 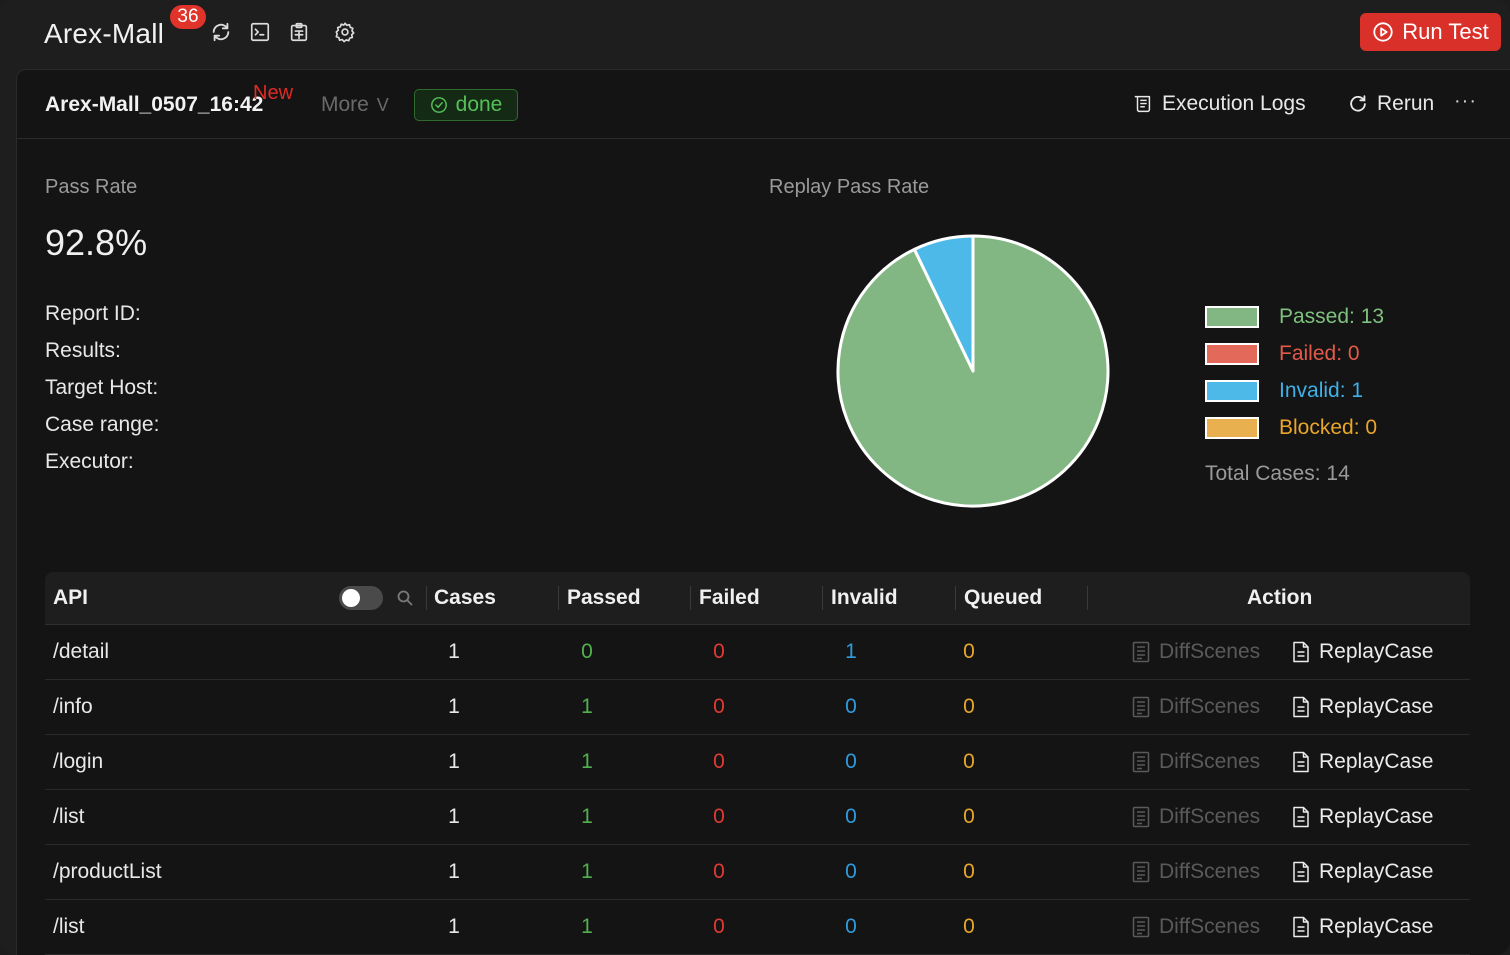 I want to click on legend-label-blocked: Blocked: 0, so click(x=1328, y=427).